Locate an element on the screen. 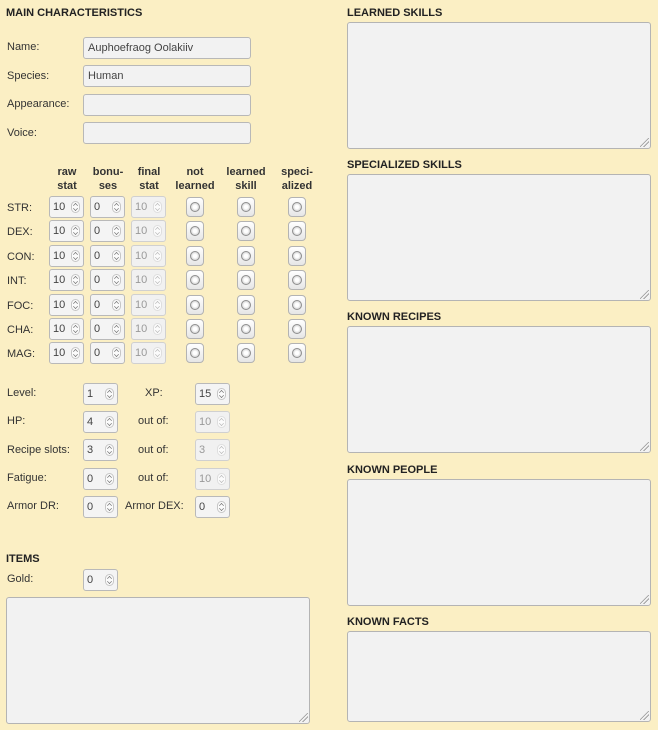  bonus-input-foc: 0 is located at coordinates (107, 305).